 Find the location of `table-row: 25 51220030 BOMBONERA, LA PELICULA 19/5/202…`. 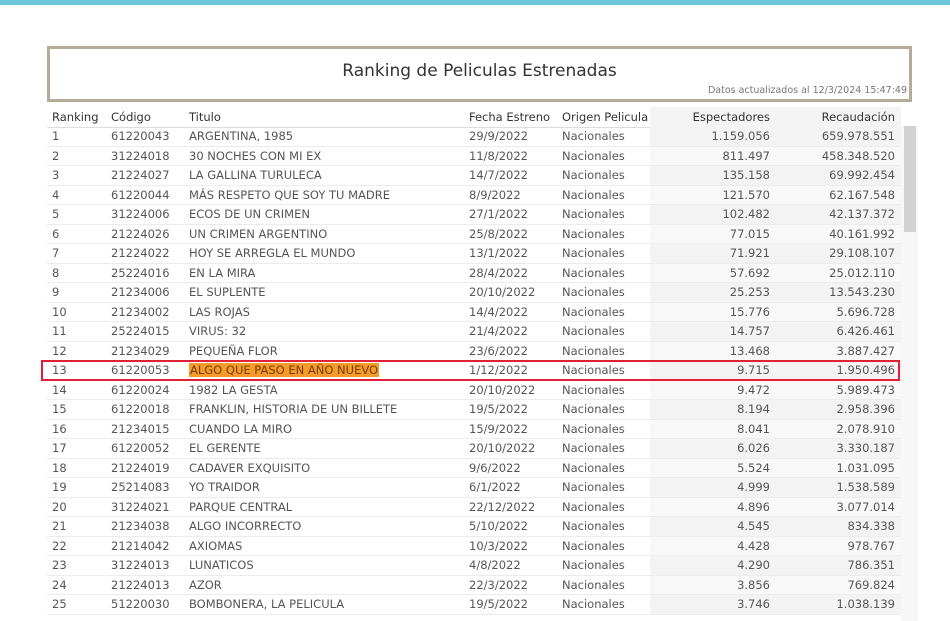

table-row: 25 51220030 BOMBONERA, LA PELICULA 19/5/202… is located at coordinates (474, 605).